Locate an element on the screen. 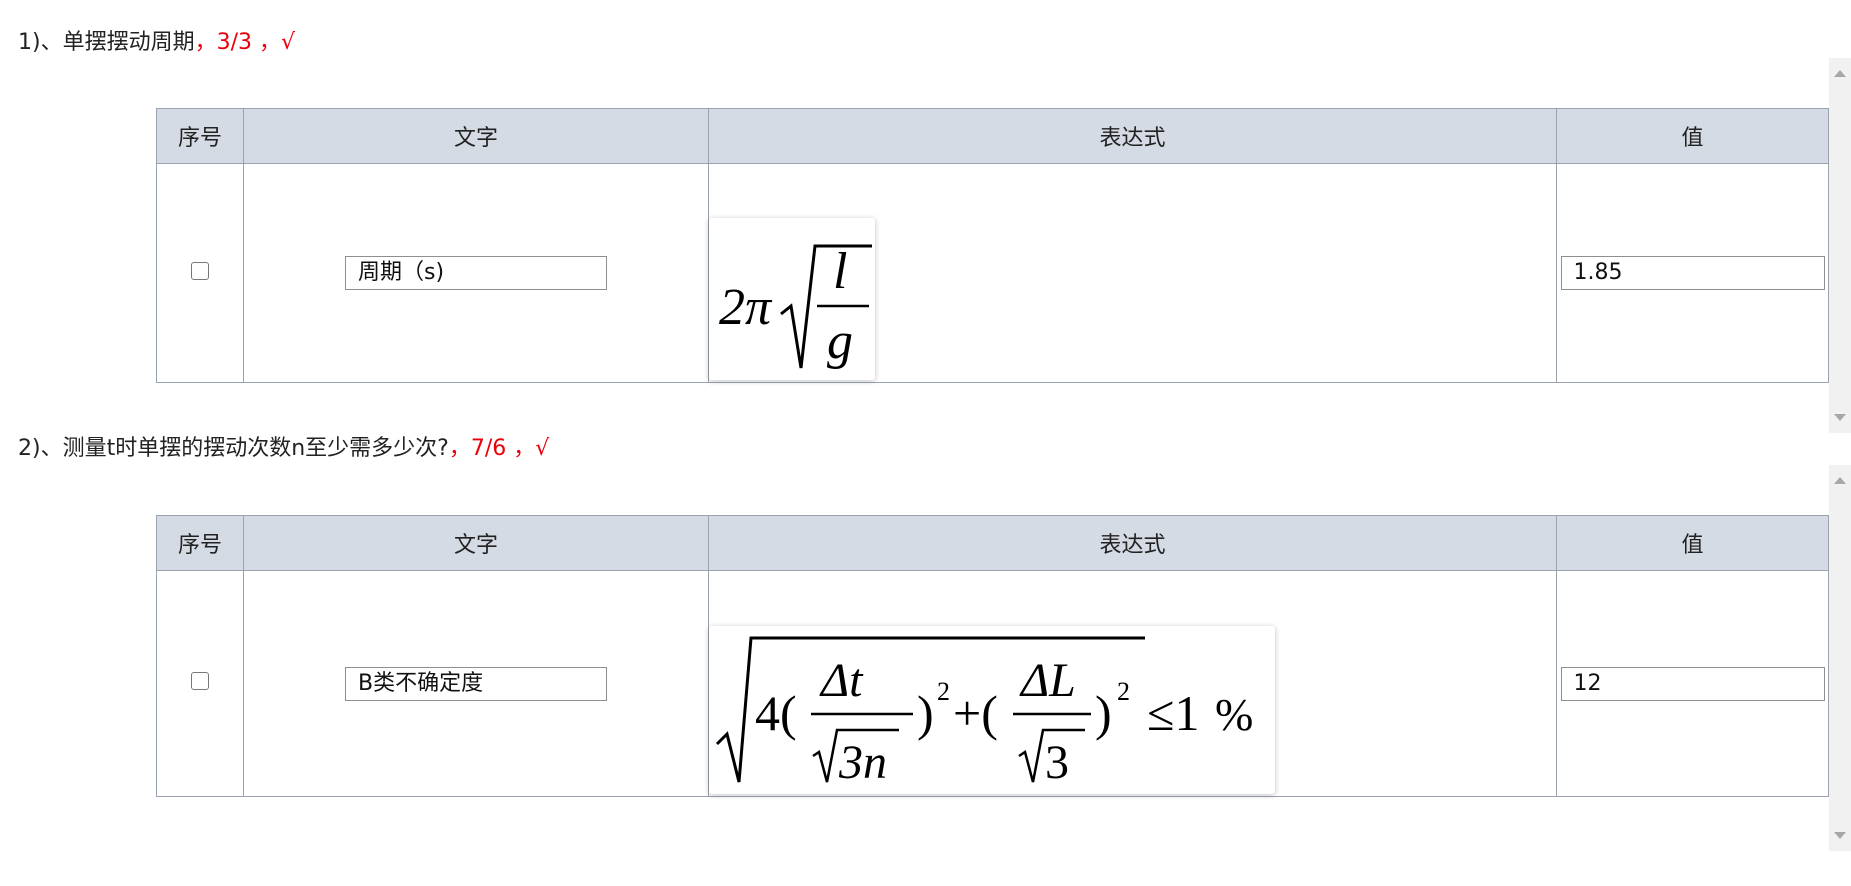  formula-image: 2π l g is located at coordinates (792, 299).